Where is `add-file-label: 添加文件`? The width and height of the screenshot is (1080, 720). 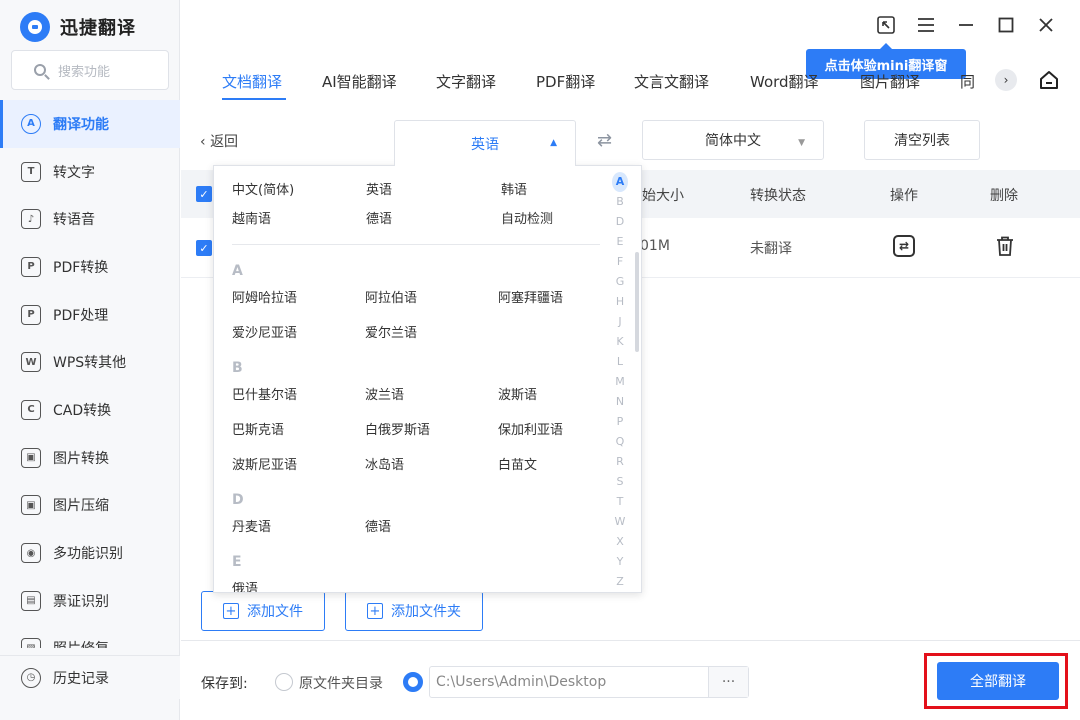
add-file-label: 添加文件 is located at coordinates (275, 612).